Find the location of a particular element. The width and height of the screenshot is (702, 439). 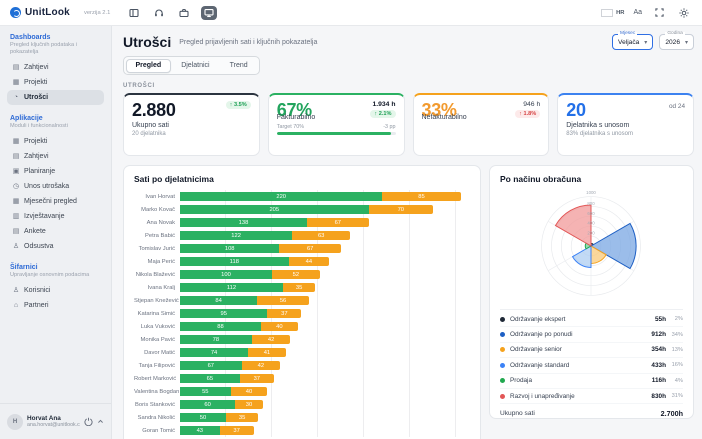

bar-row: Luka Vuković 88 40 is located at coordinates (302, 326).